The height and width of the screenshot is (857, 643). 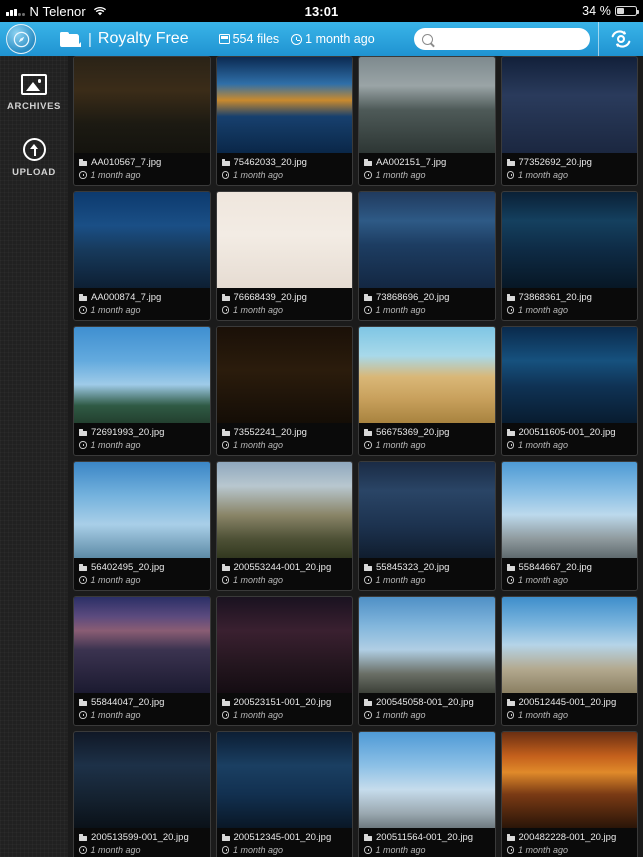 I want to click on file-card: 200512445-001_20.jpg 1 month ago, so click(x=569, y=661).